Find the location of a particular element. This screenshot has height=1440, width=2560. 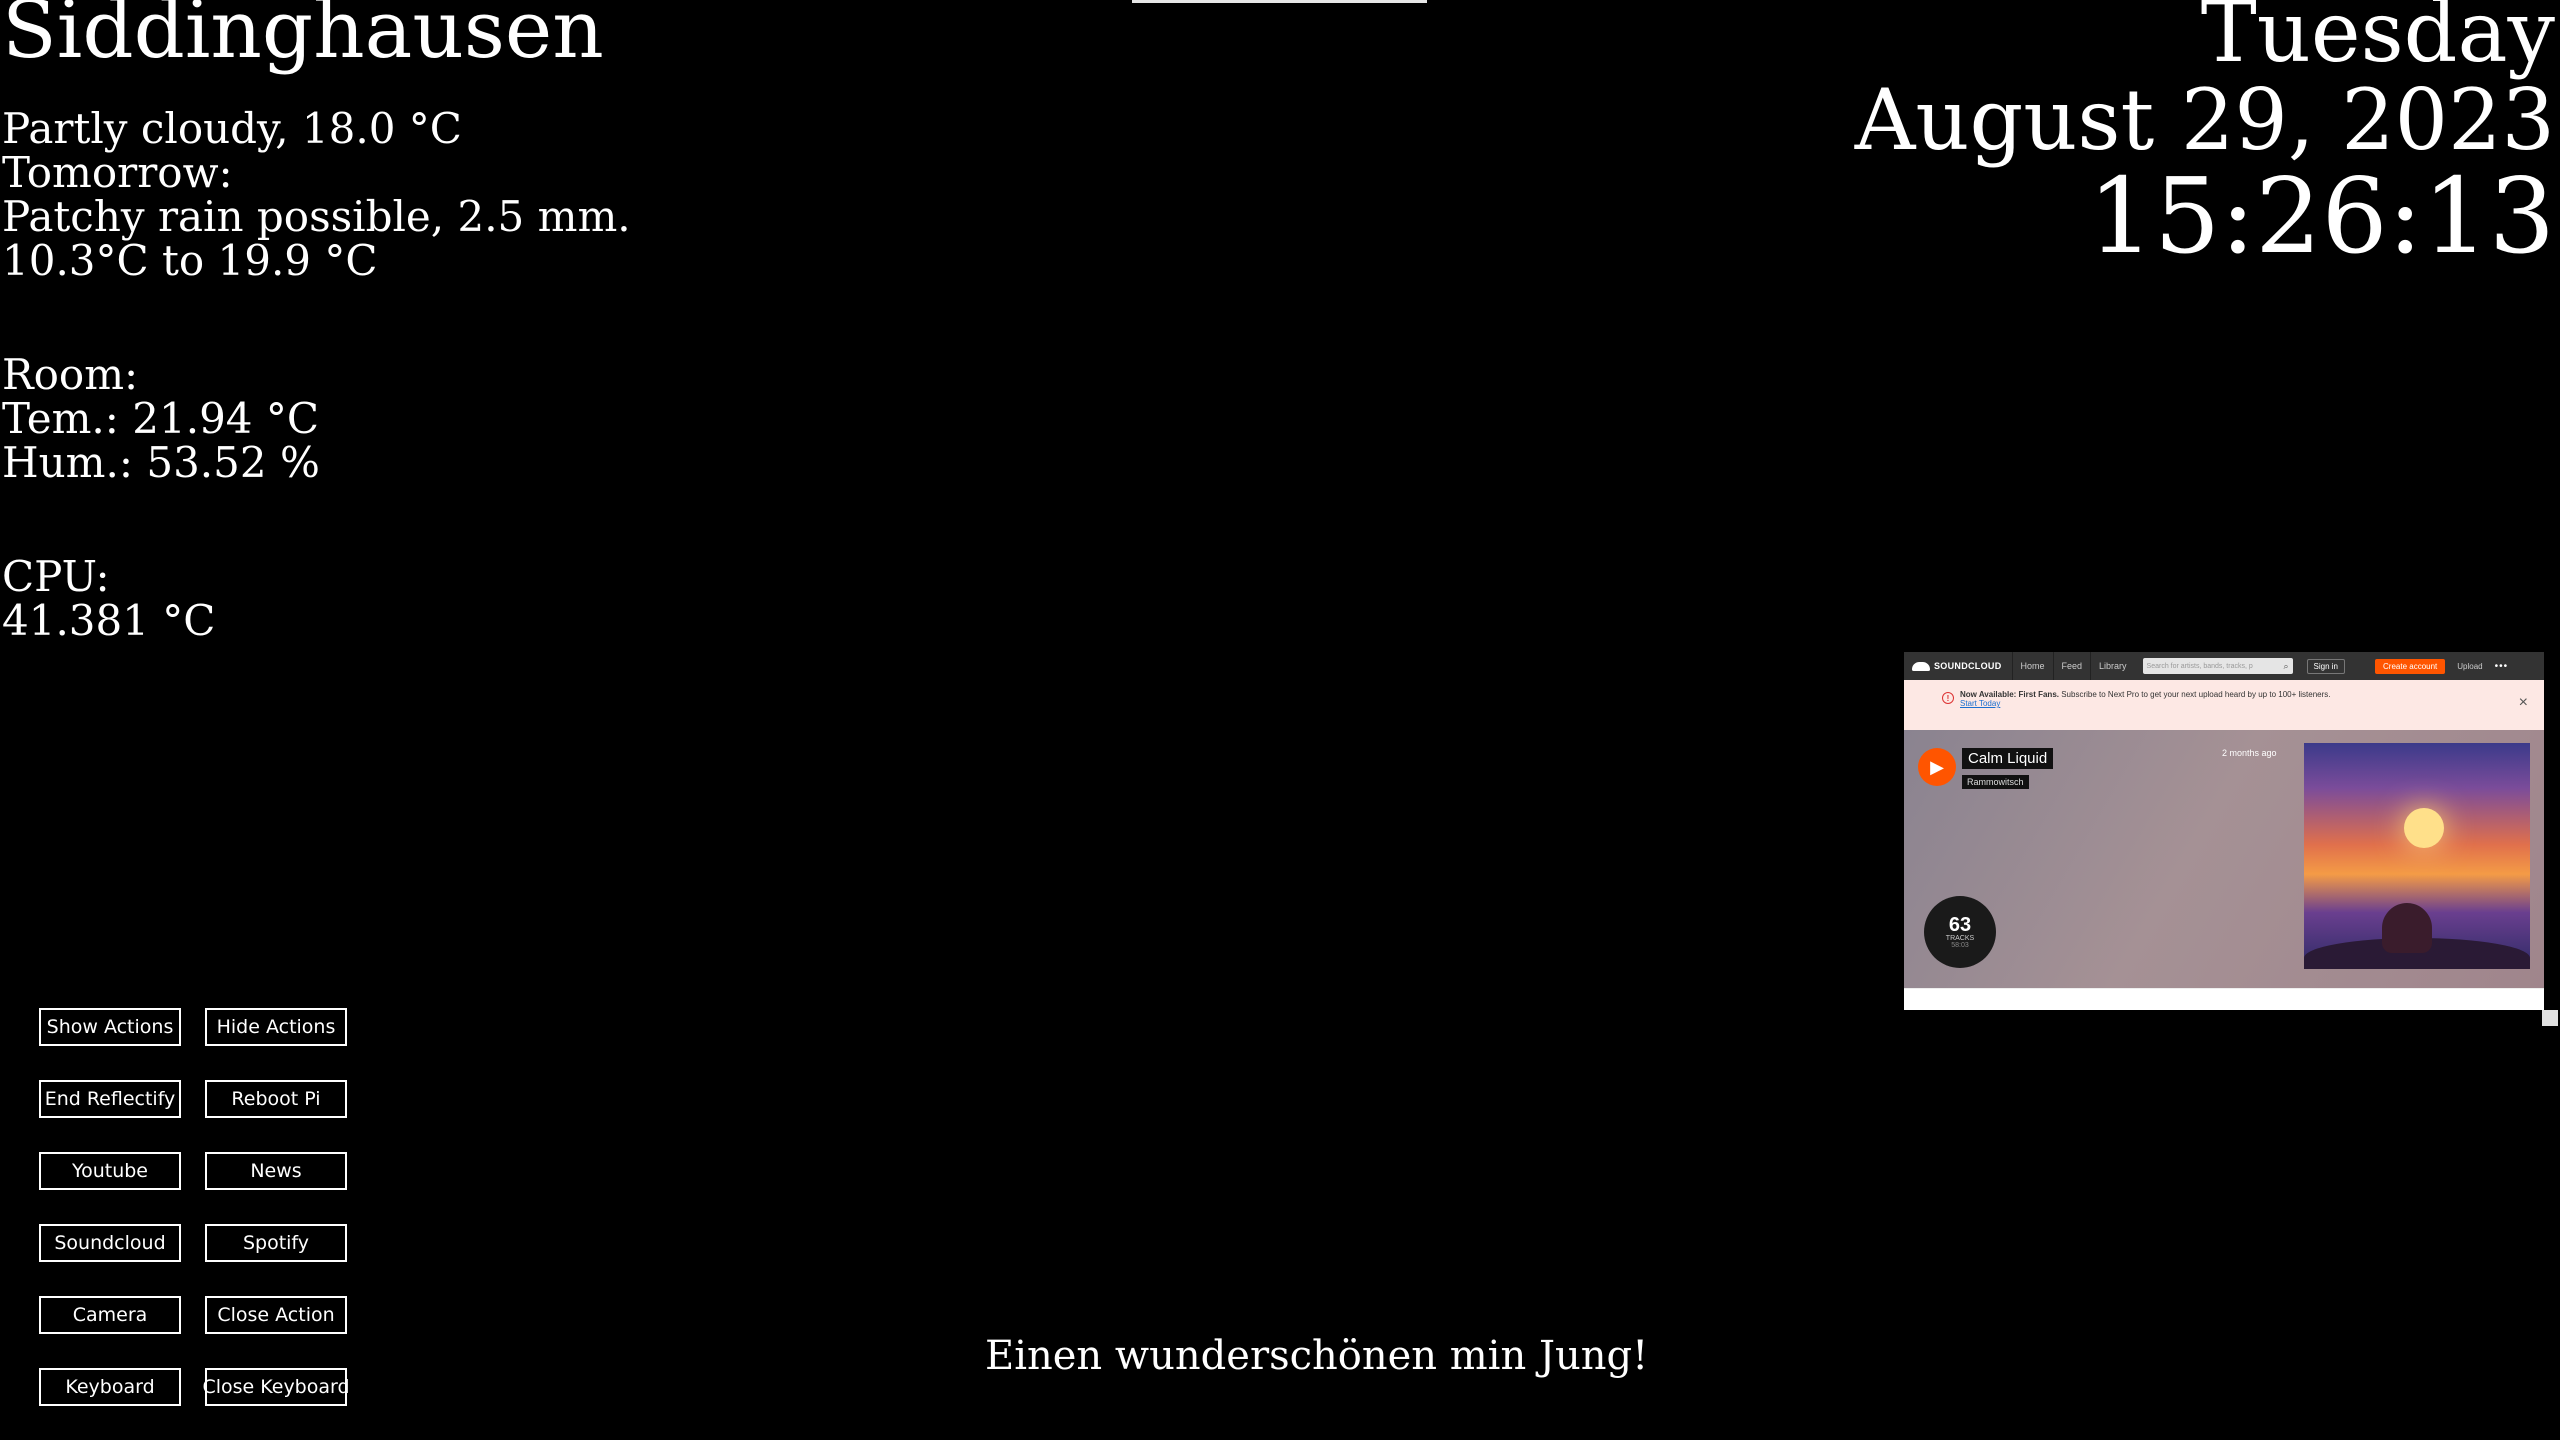

play-button: ▶ is located at coordinates (1937, 767).